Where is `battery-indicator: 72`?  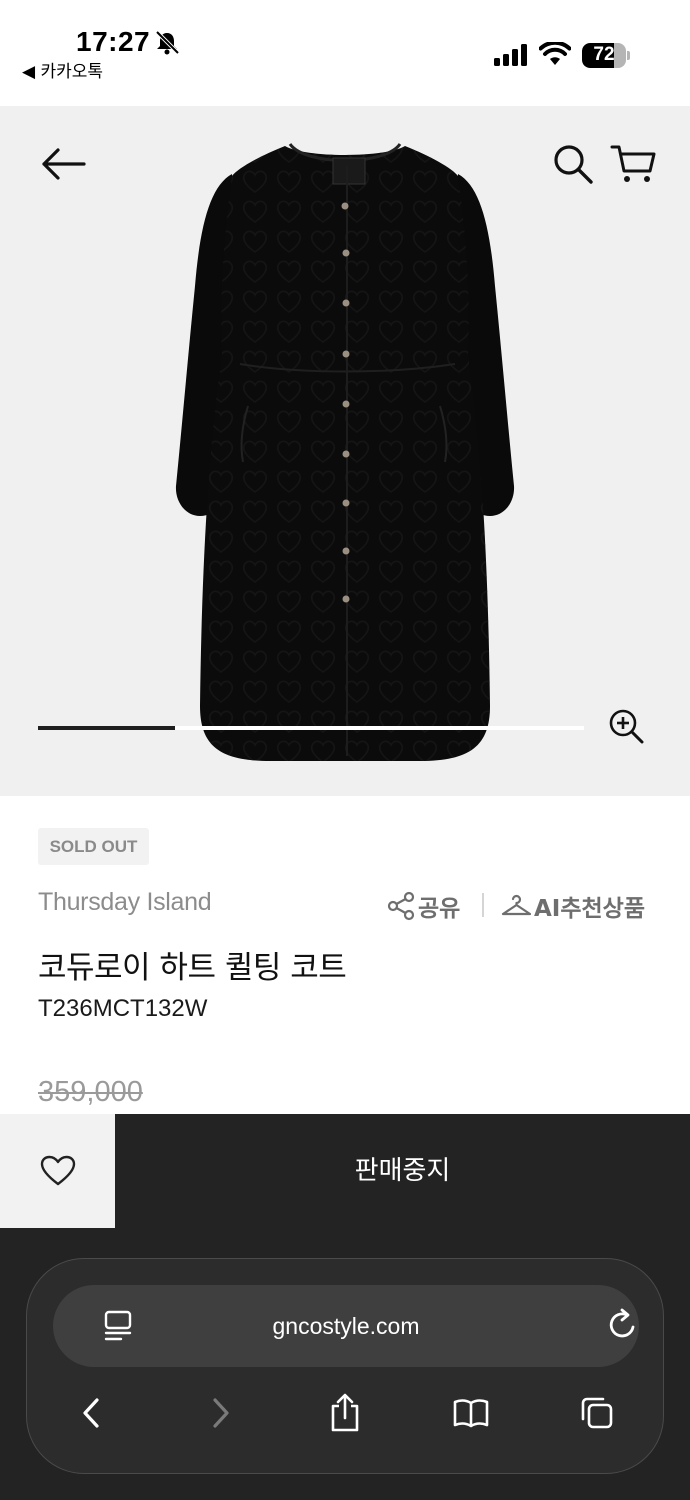
battery-indicator: 72 is located at coordinates (606, 55).